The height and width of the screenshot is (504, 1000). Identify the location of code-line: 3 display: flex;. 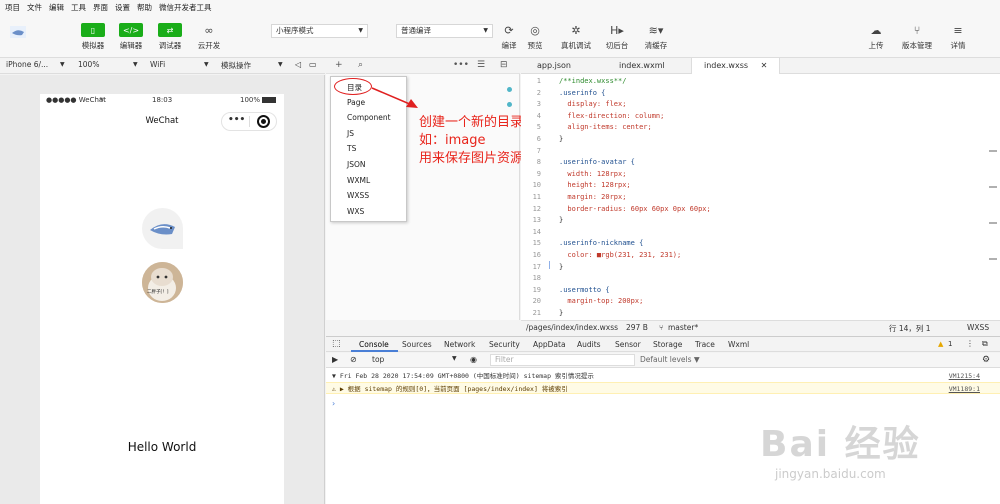
(756, 104).